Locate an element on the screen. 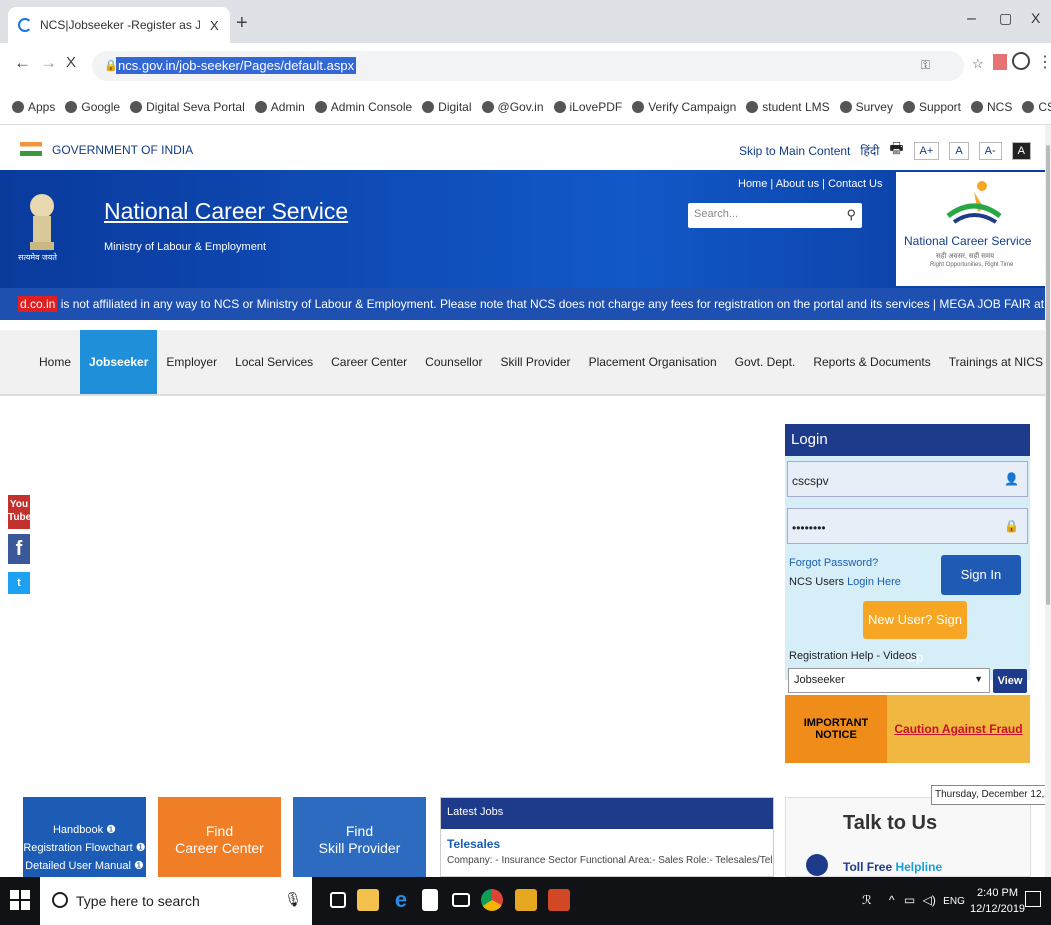 The image size is (1051, 925). site-subtitle: Ministry of Labour & Employment is located at coordinates (185, 247).